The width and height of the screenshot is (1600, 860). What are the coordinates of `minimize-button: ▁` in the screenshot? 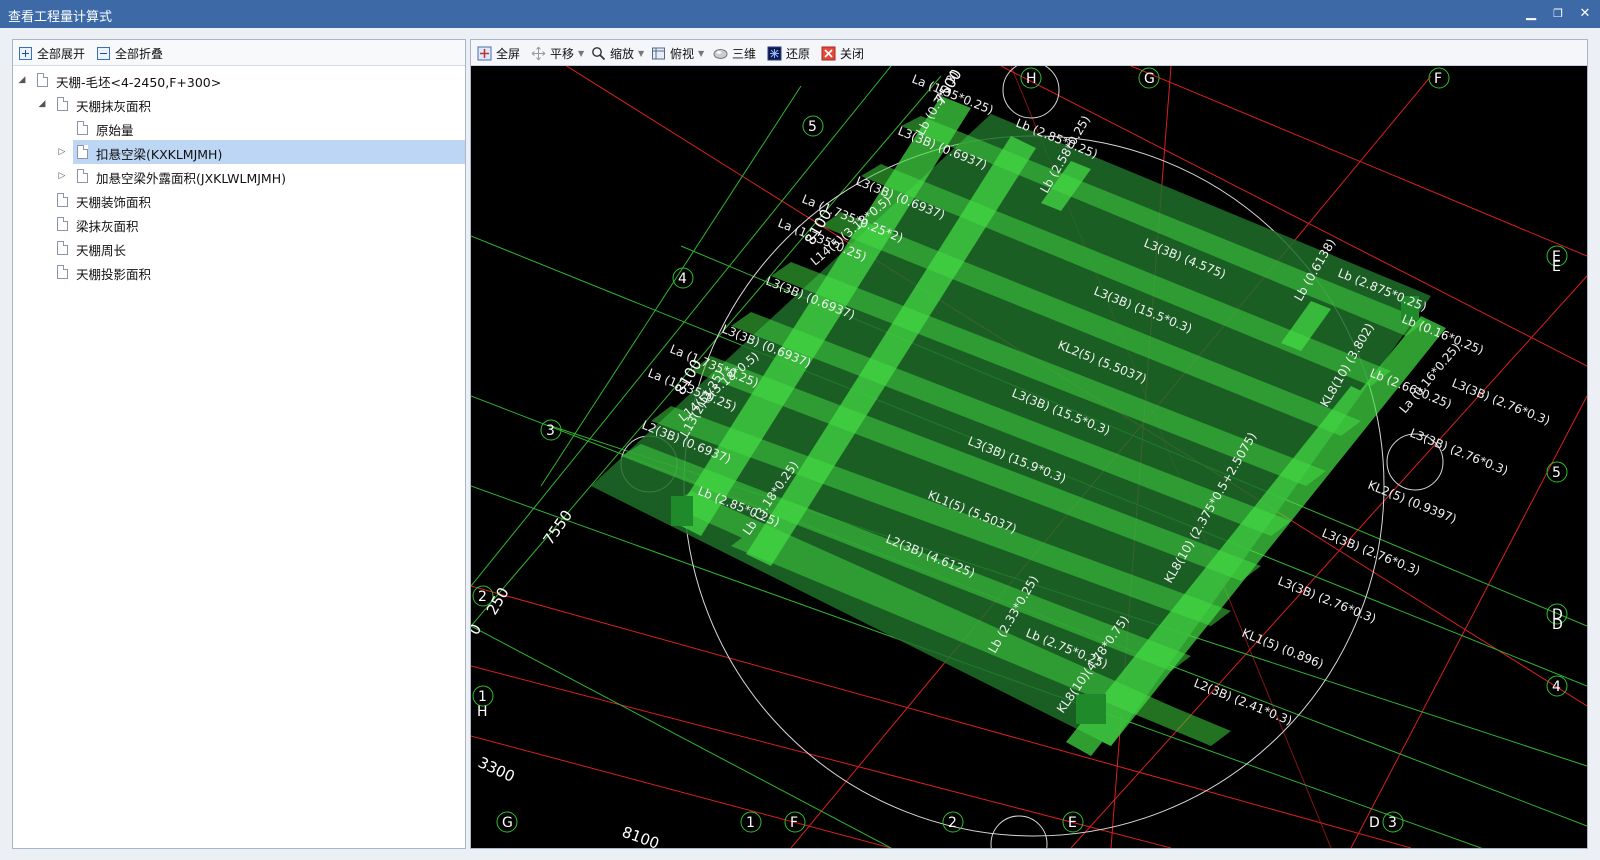 It's located at (1531, 14).